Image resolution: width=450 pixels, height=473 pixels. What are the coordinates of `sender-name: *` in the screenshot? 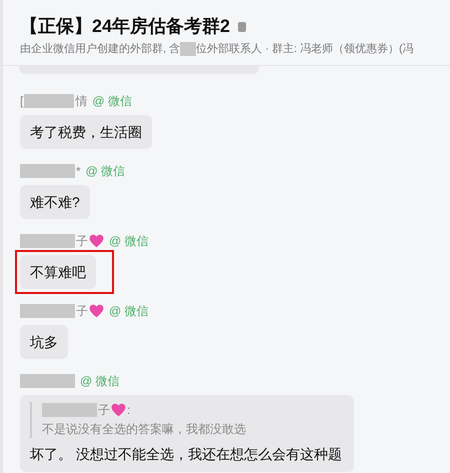 It's located at (78, 171).